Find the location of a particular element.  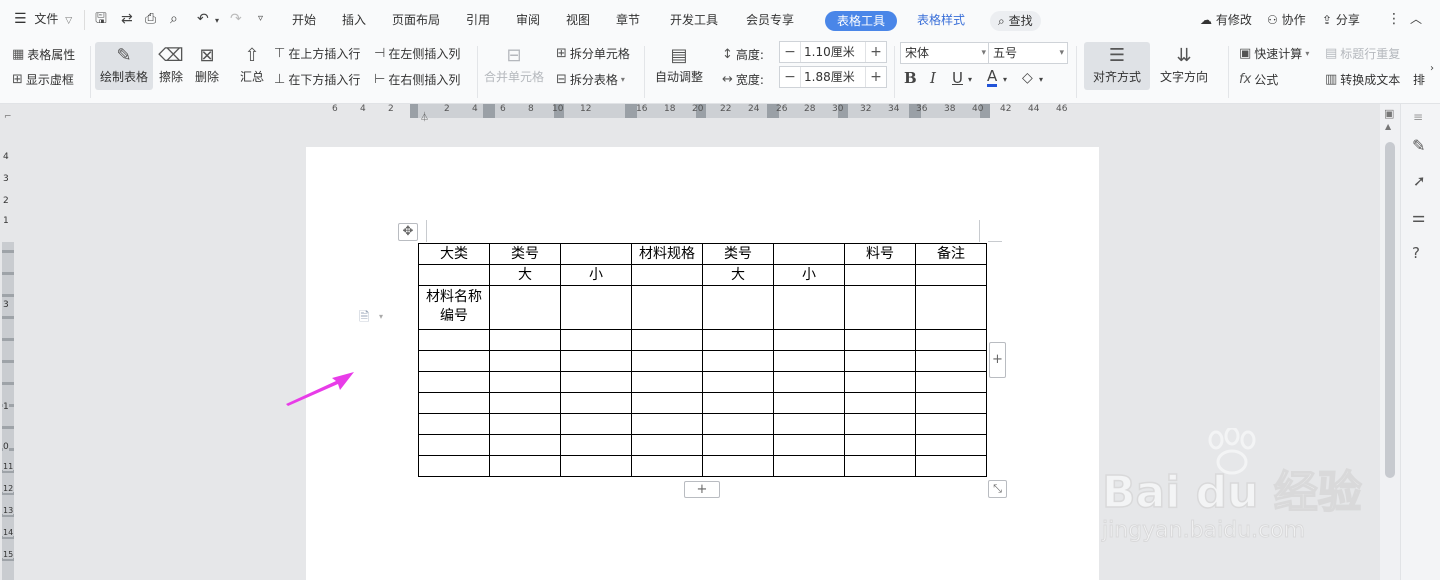

delete-button: ⊠ 删除 is located at coordinates (207, 63).